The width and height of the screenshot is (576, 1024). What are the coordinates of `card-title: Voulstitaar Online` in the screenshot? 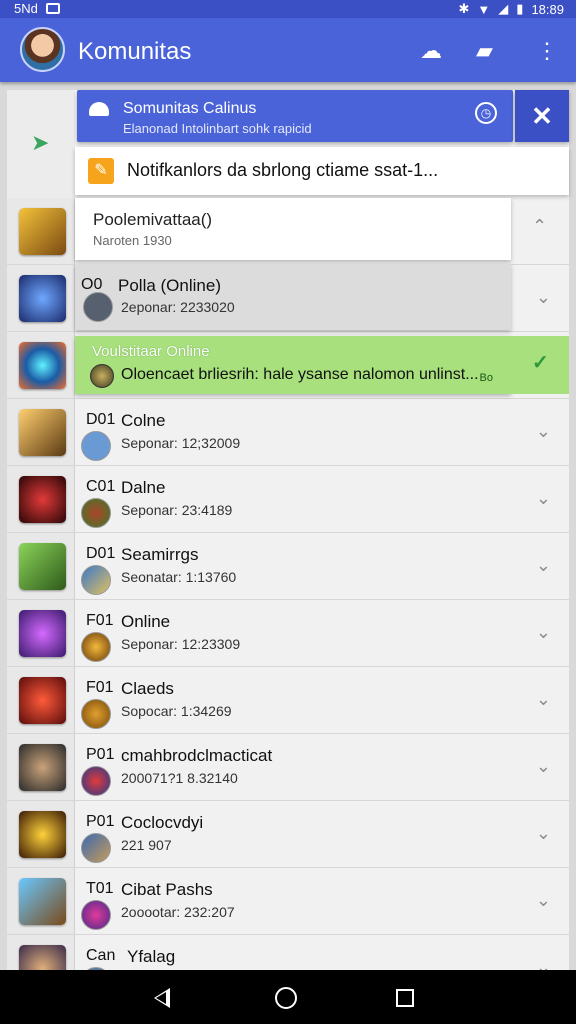 It's located at (151, 351).